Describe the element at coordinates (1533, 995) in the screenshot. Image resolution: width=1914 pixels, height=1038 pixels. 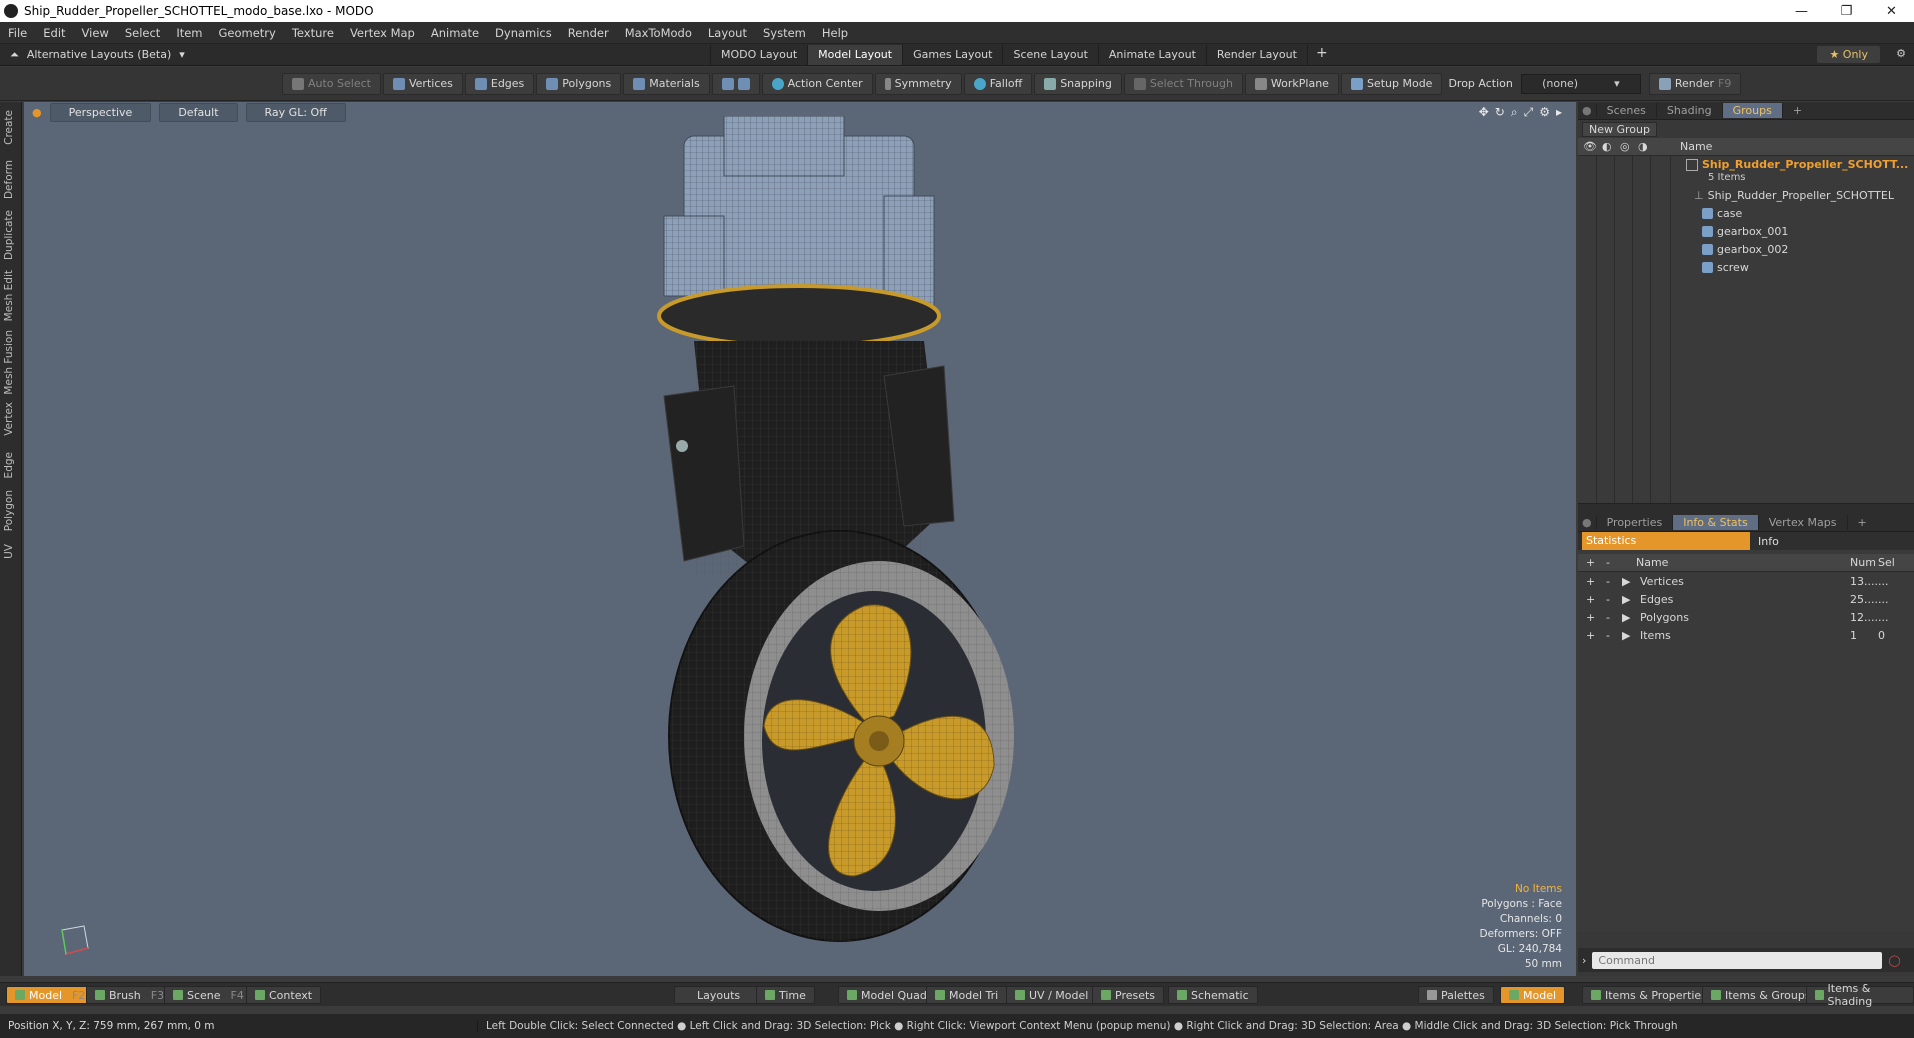
I see `model-panel-button: Model` at that location.